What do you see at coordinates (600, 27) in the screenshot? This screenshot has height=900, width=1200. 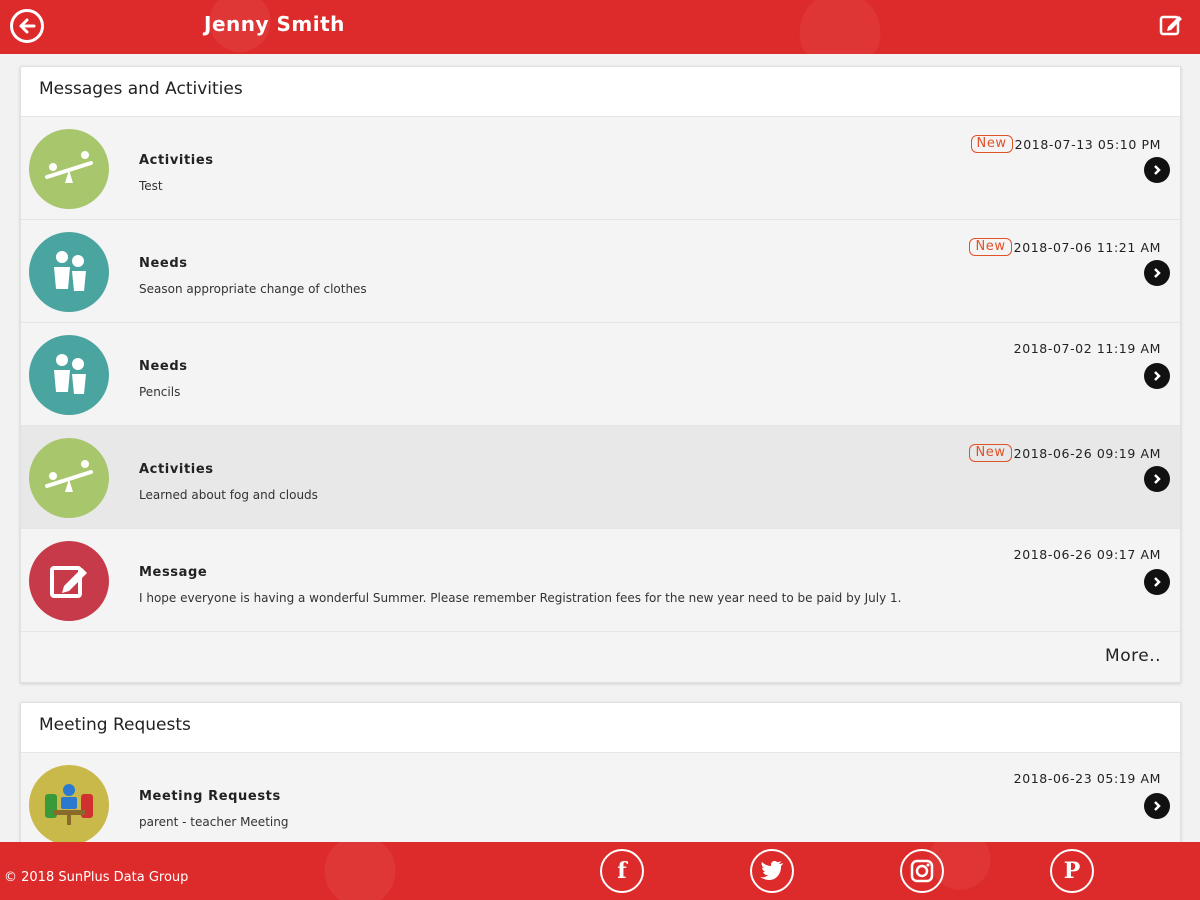 I see `top-bar: Jenny Smith` at bounding box center [600, 27].